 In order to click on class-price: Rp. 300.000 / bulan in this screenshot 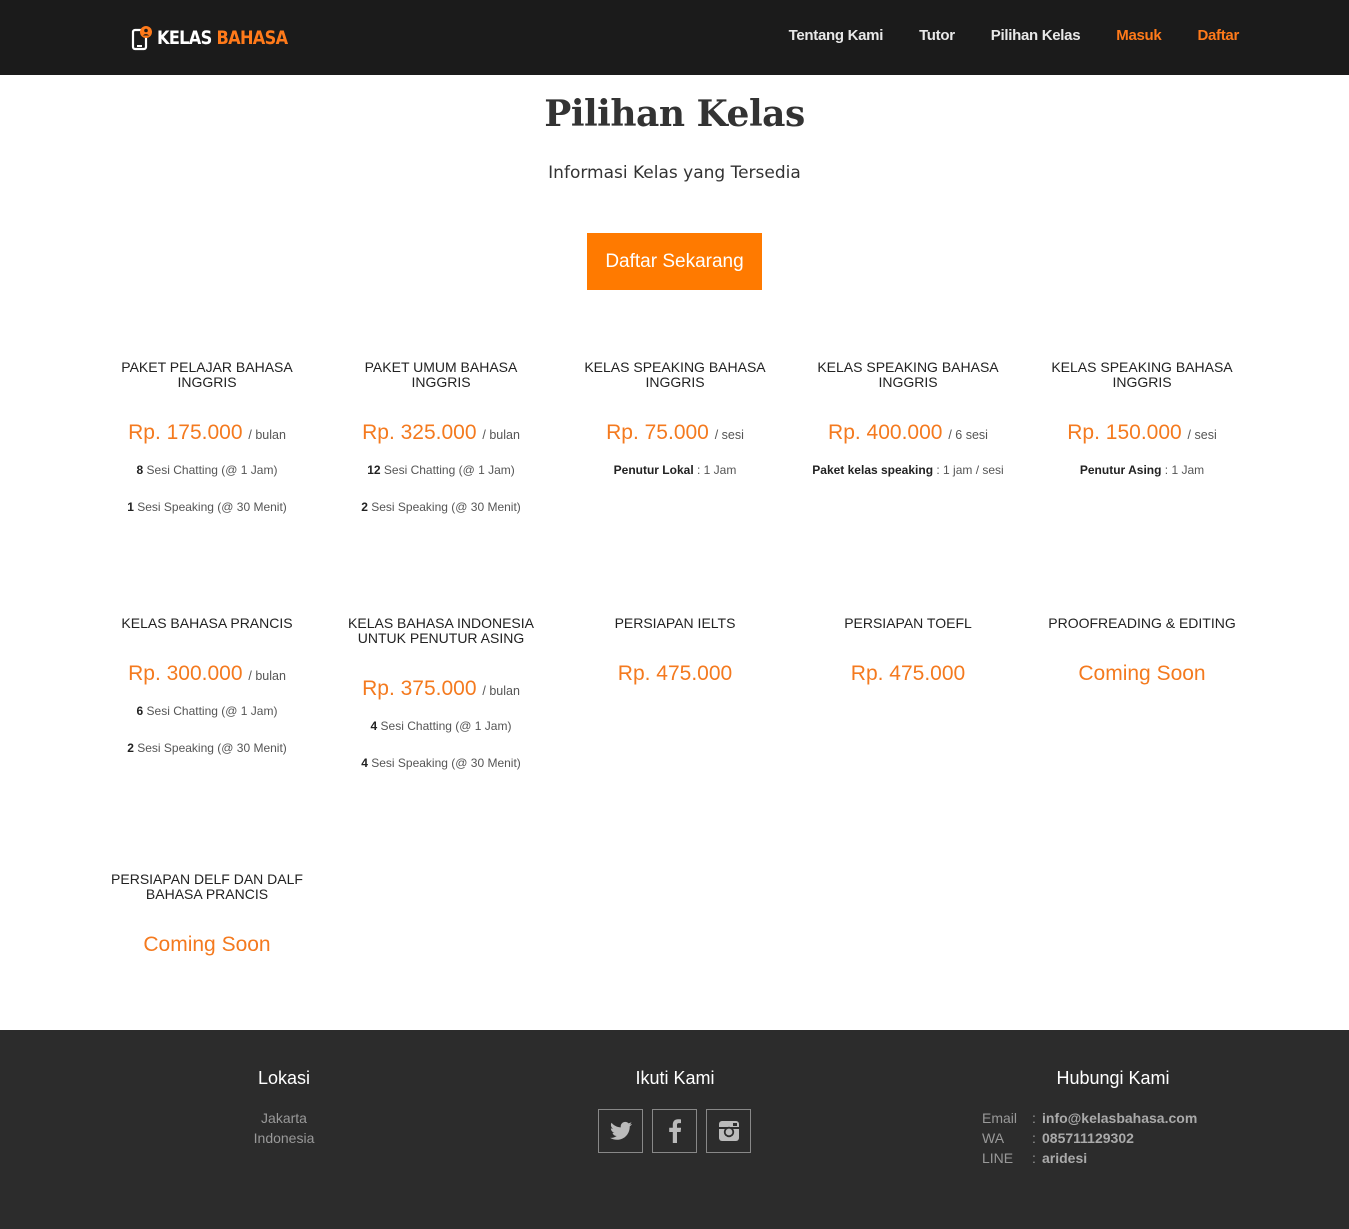, I will do `click(207, 675)`.